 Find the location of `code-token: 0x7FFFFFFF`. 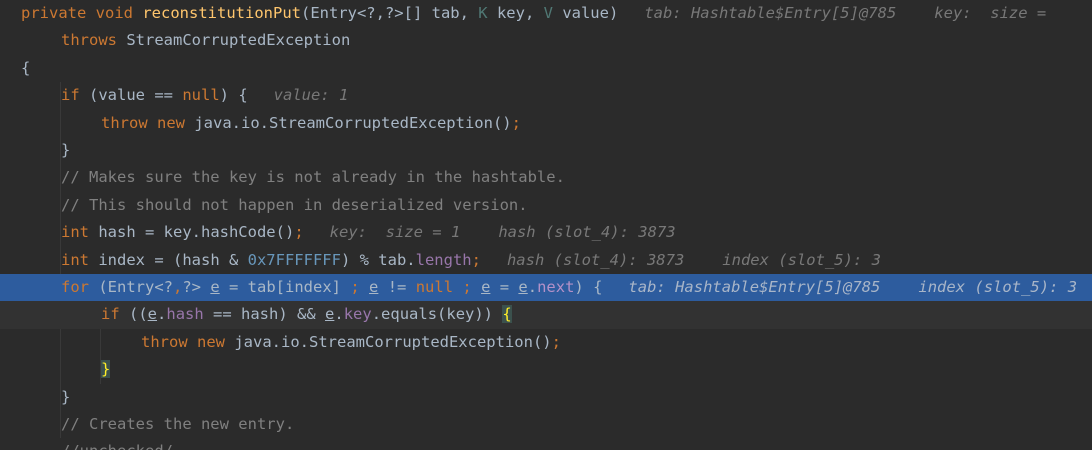

code-token: 0x7FFFFFFF is located at coordinates (294, 259).